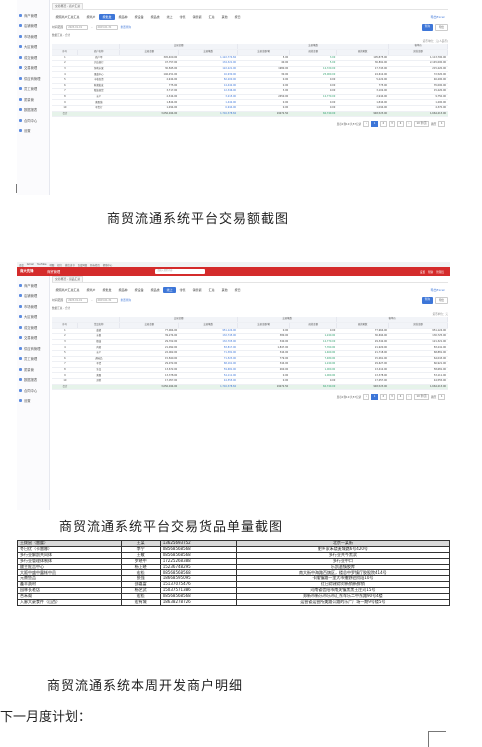 The width and height of the screenshot is (482, 747). Describe the element at coordinates (95, 265) in the screenshot. I see `bookmark-item: 新标签页` at that location.